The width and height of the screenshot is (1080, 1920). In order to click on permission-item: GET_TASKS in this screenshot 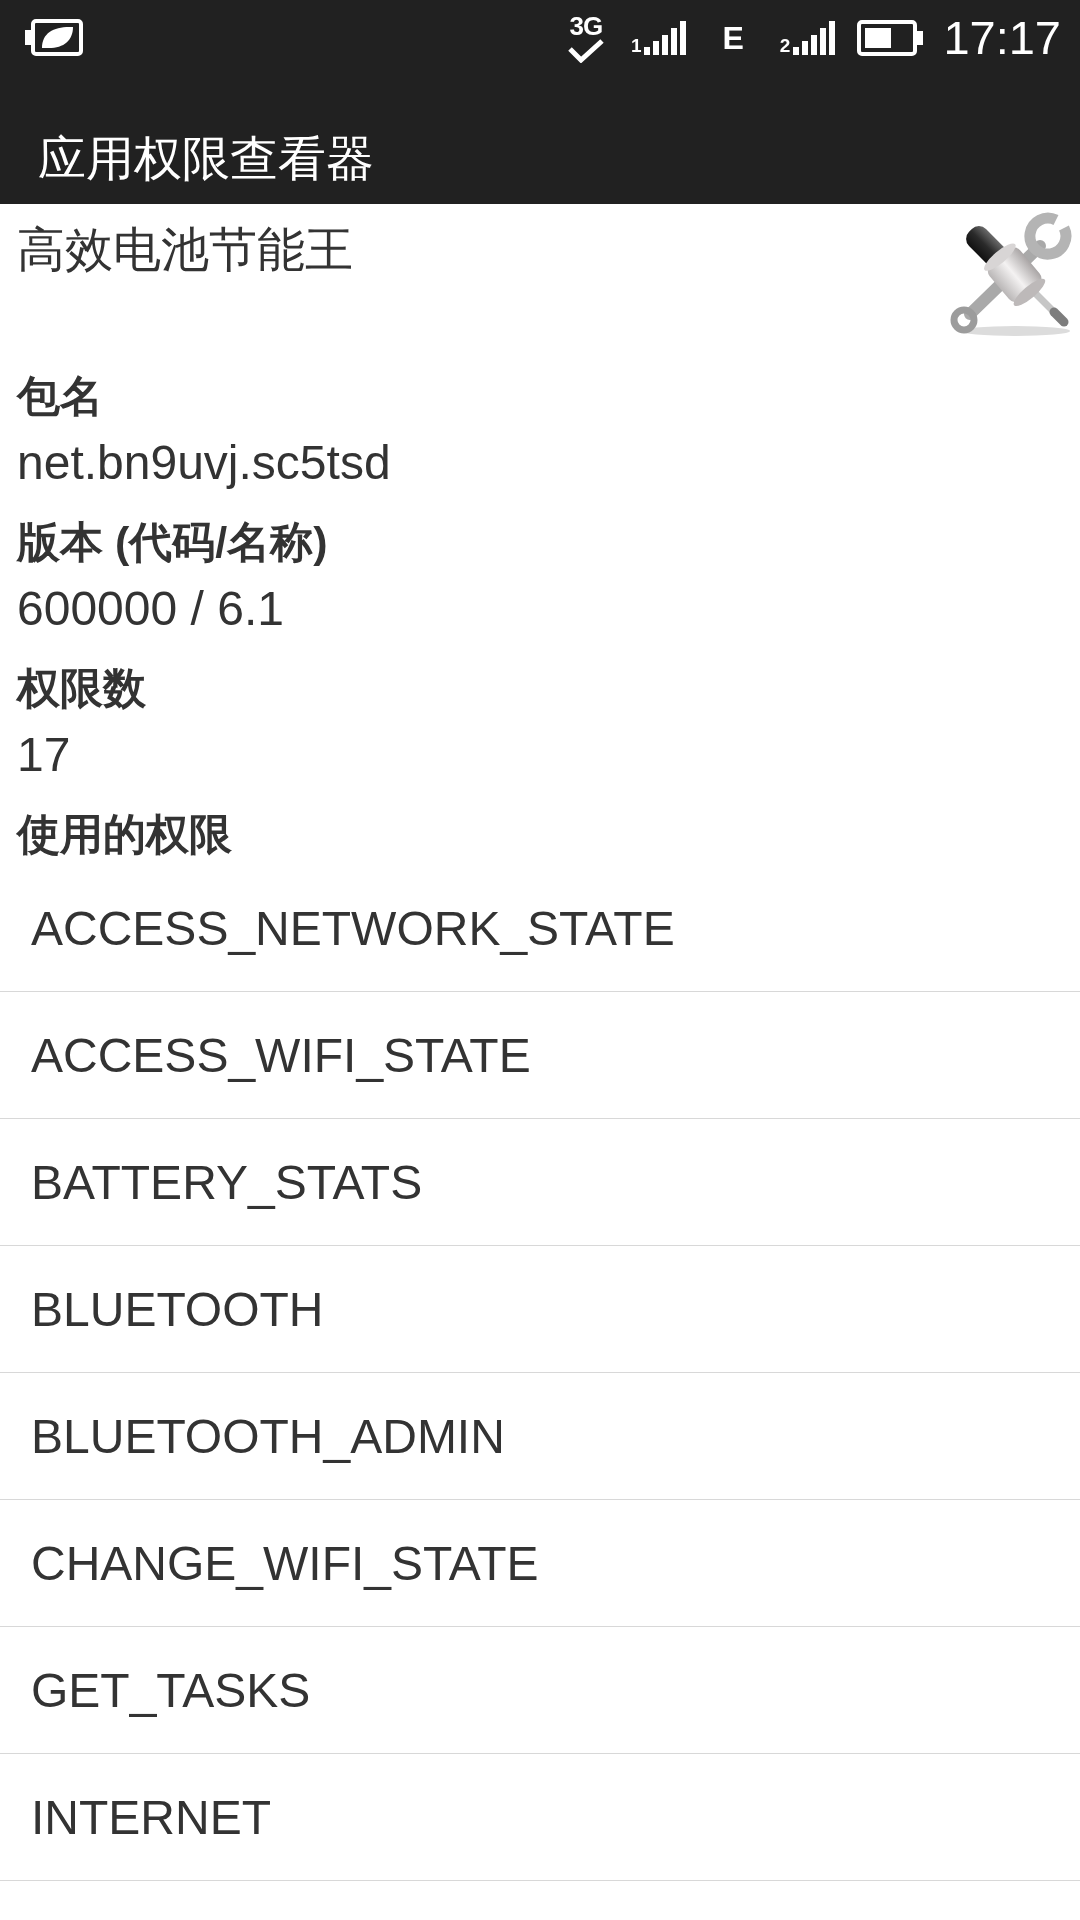, I will do `click(540, 1690)`.